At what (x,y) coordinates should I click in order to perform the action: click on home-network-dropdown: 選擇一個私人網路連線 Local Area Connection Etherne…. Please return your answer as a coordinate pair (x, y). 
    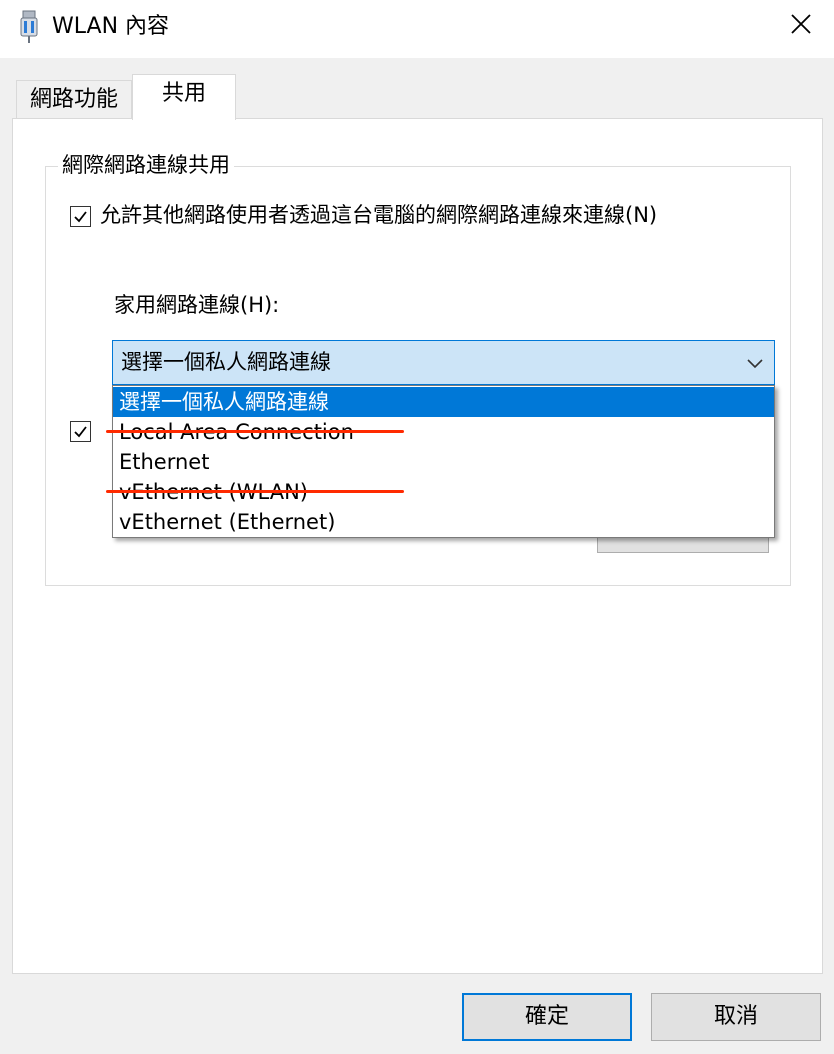
    Looking at the image, I should click on (443, 461).